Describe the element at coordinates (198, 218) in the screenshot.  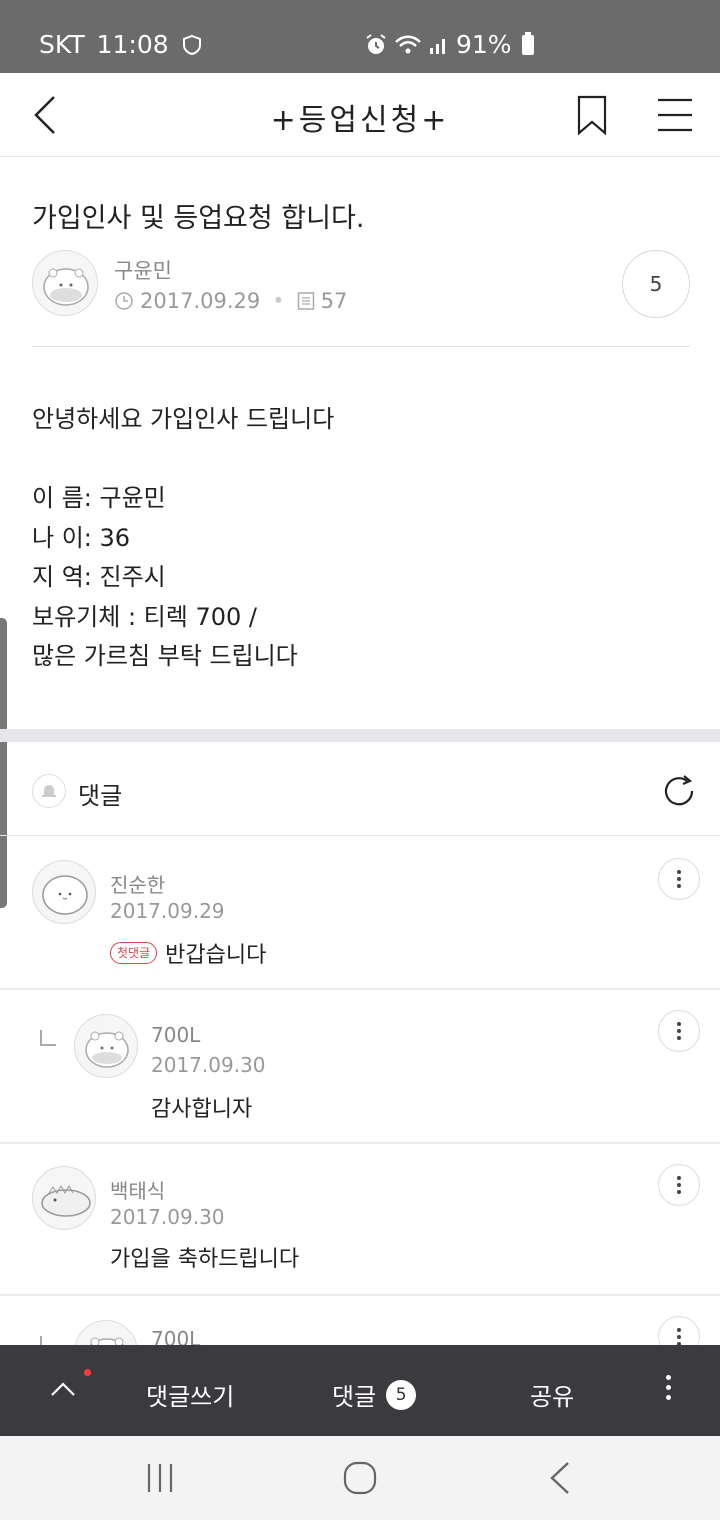
I see `post-title: 가입인사 및 등업요청 합니다.` at that location.